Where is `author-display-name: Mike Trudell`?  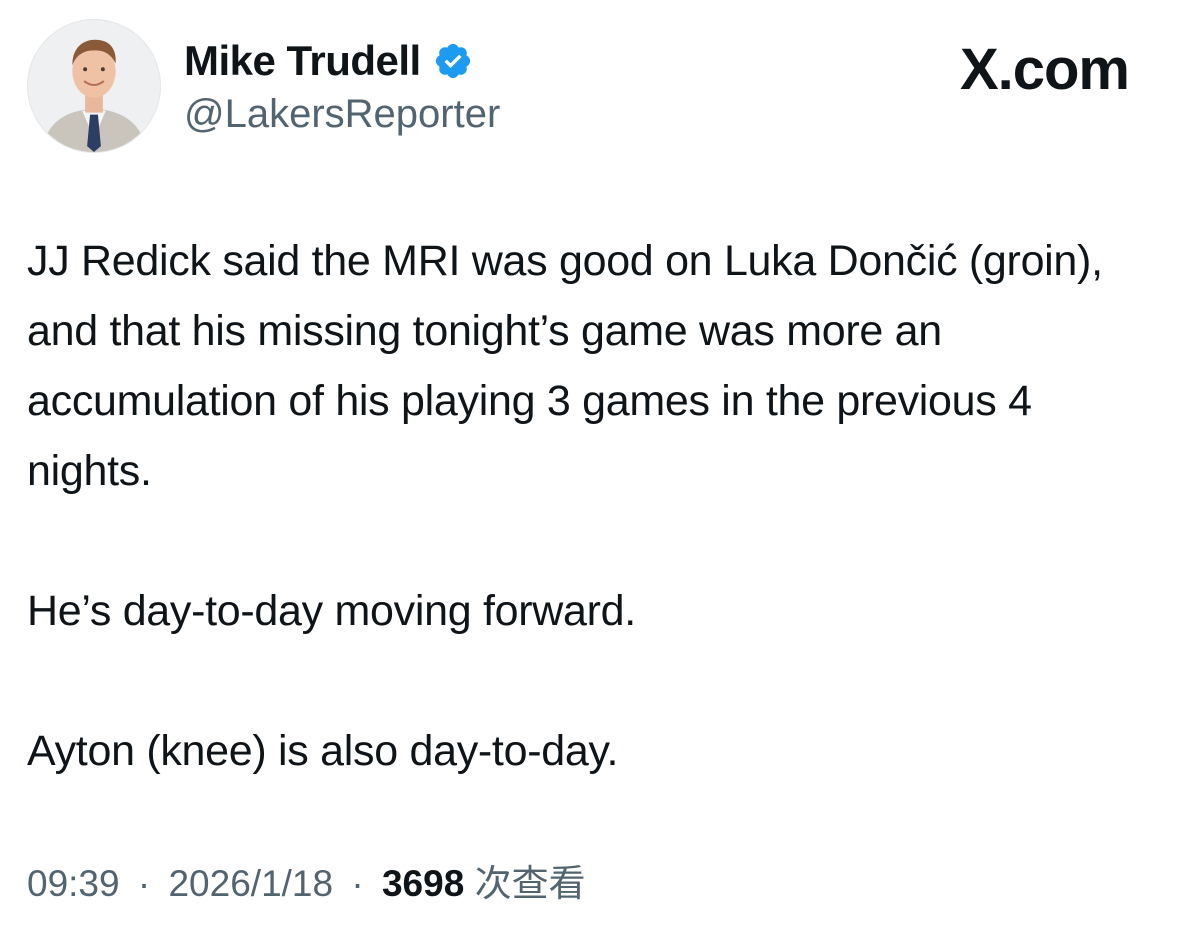 author-display-name: Mike Trudell is located at coordinates (302, 61).